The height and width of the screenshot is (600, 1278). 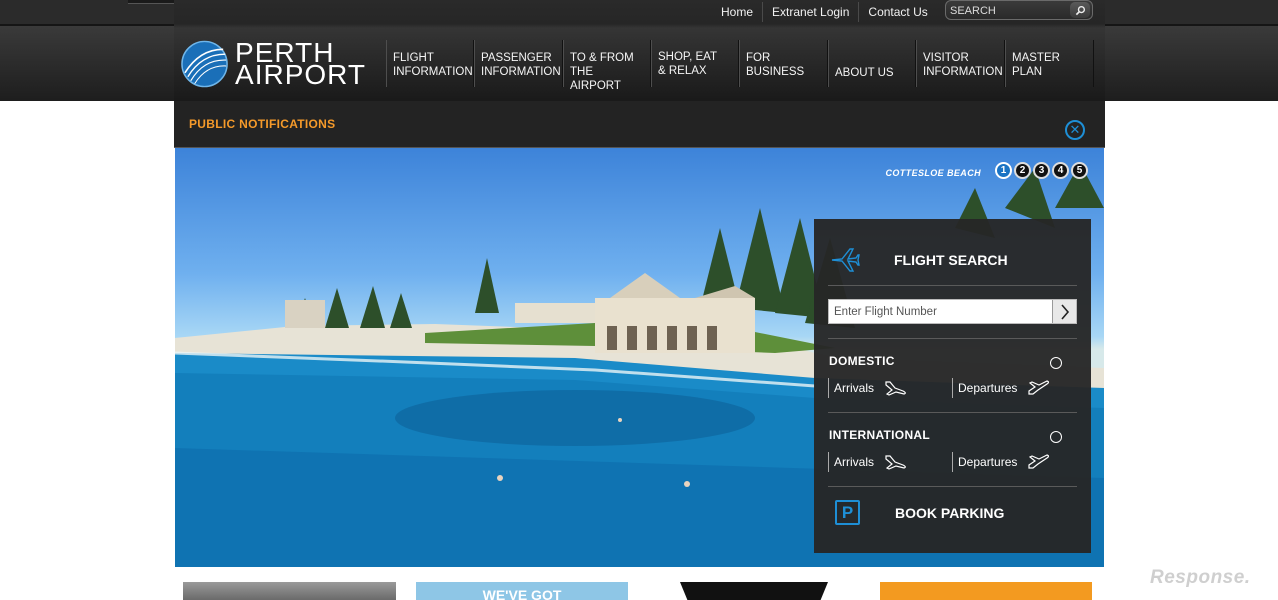 What do you see at coordinates (758, 58) in the screenshot?
I see `nav-label-line1: FOR` at bounding box center [758, 58].